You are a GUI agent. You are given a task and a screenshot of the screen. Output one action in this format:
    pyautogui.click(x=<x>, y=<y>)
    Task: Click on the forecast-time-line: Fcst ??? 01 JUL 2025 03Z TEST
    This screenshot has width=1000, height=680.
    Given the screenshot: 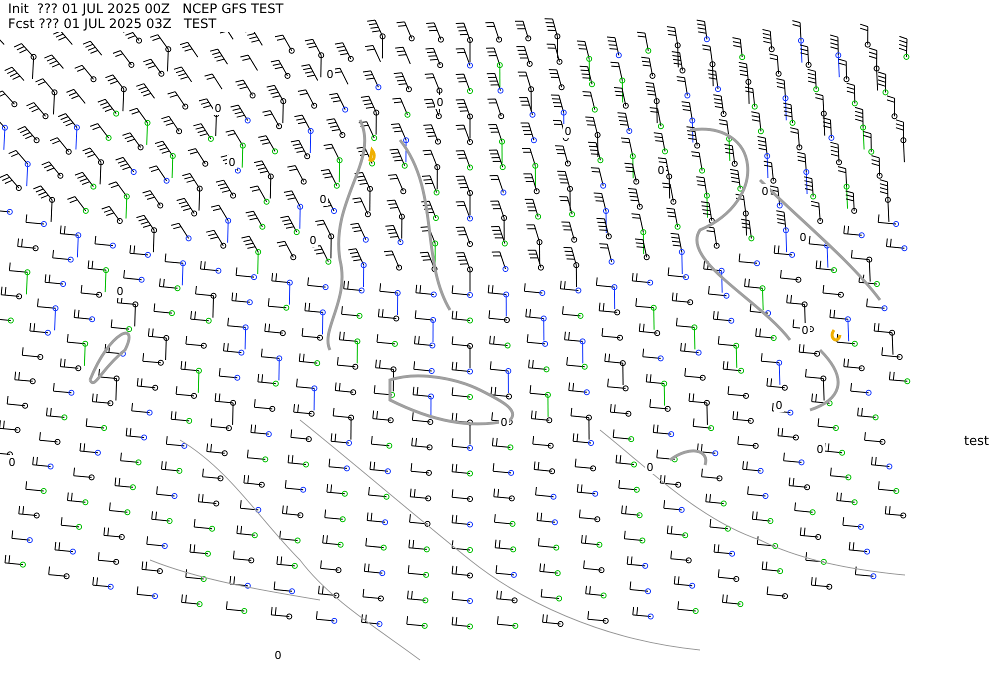 What is the action you would take?
    pyautogui.click(x=112, y=24)
    